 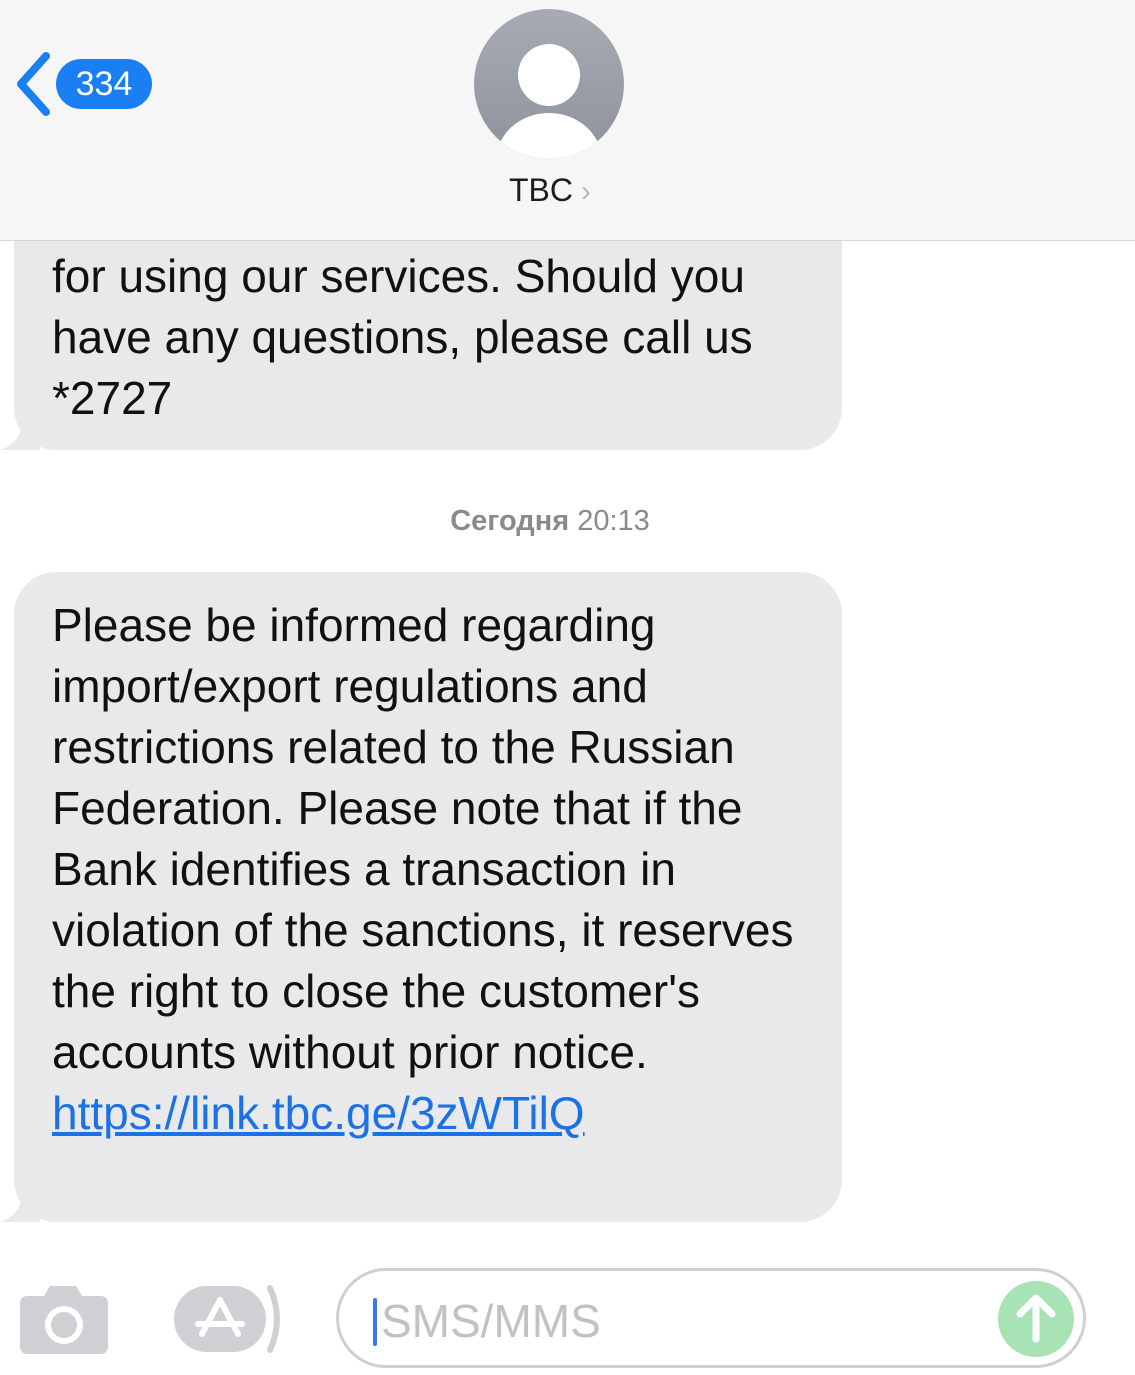 What do you see at coordinates (375, 1322) in the screenshot?
I see `text-caret` at bounding box center [375, 1322].